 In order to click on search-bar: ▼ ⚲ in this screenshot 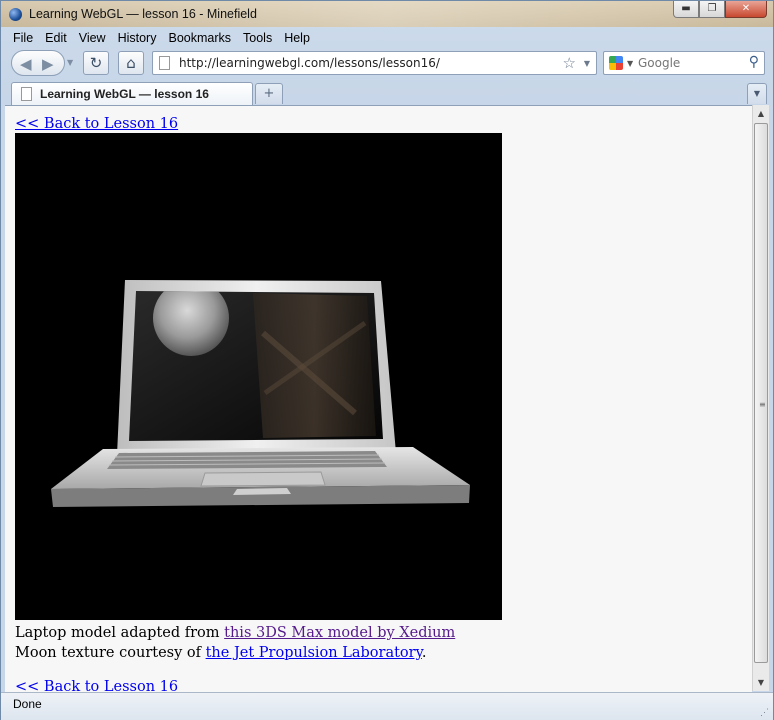, I will do `click(684, 63)`.